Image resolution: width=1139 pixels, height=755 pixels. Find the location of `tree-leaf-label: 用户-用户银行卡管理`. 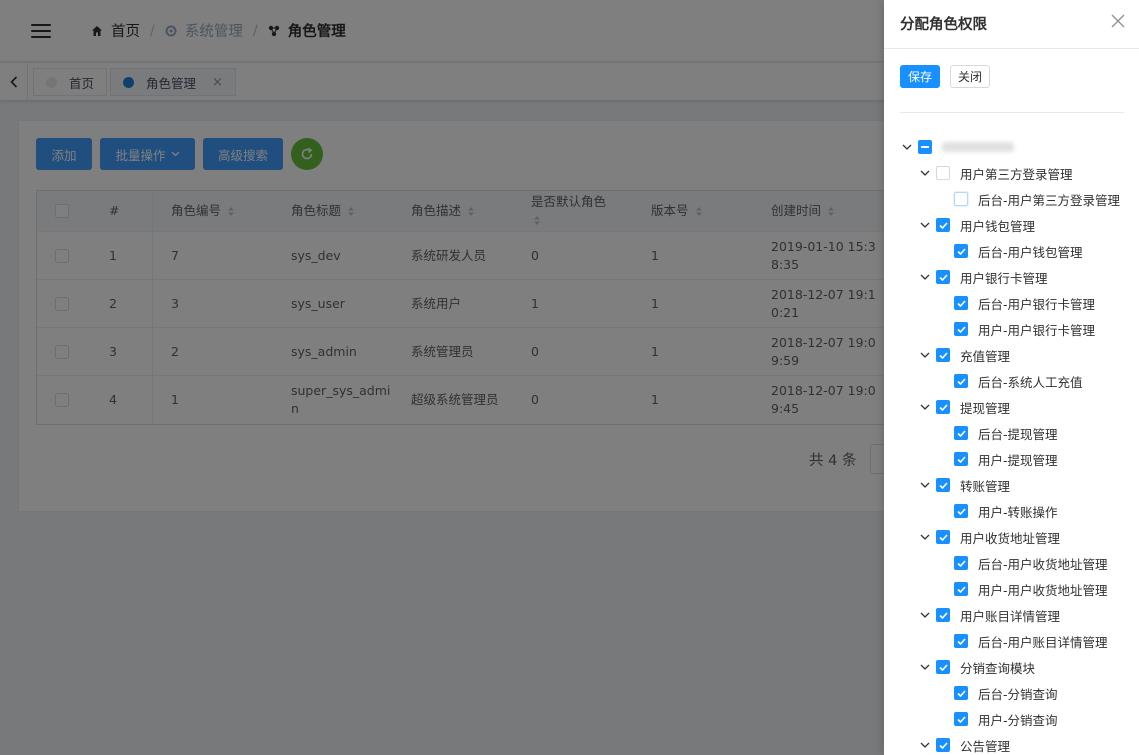

tree-leaf-label: 用户-用户银行卡管理 is located at coordinates (1037, 330).